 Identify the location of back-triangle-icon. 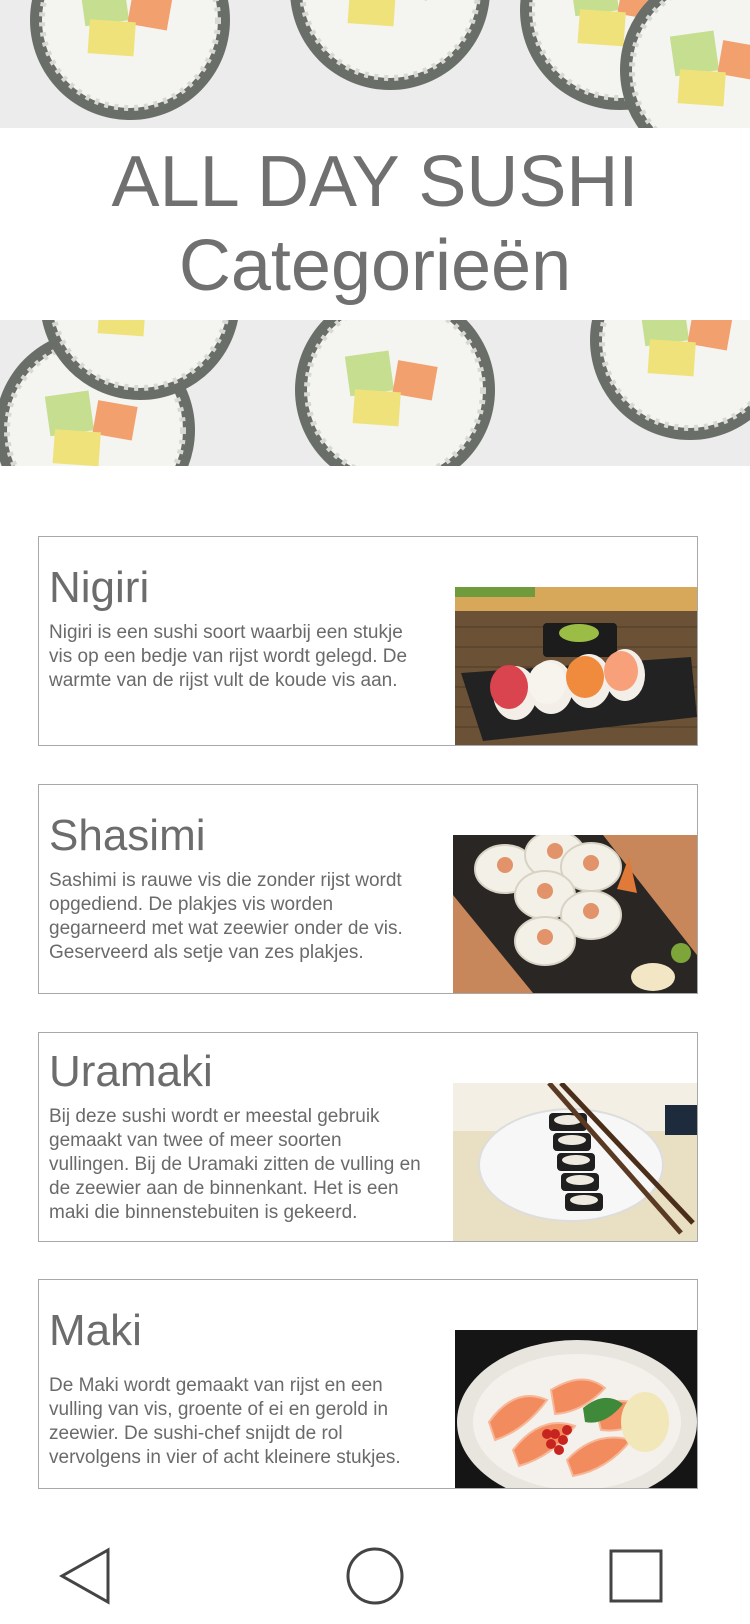
(84, 1576).